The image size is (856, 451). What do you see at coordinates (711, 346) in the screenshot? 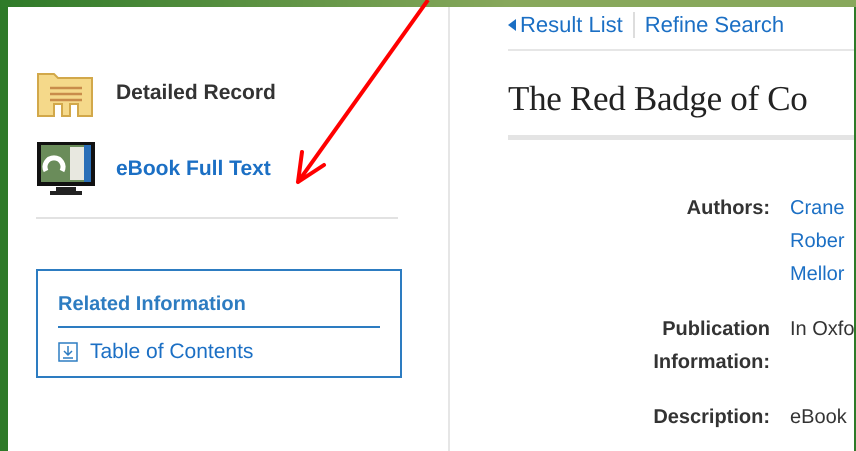
I see `field-label: Publication Information:` at bounding box center [711, 346].